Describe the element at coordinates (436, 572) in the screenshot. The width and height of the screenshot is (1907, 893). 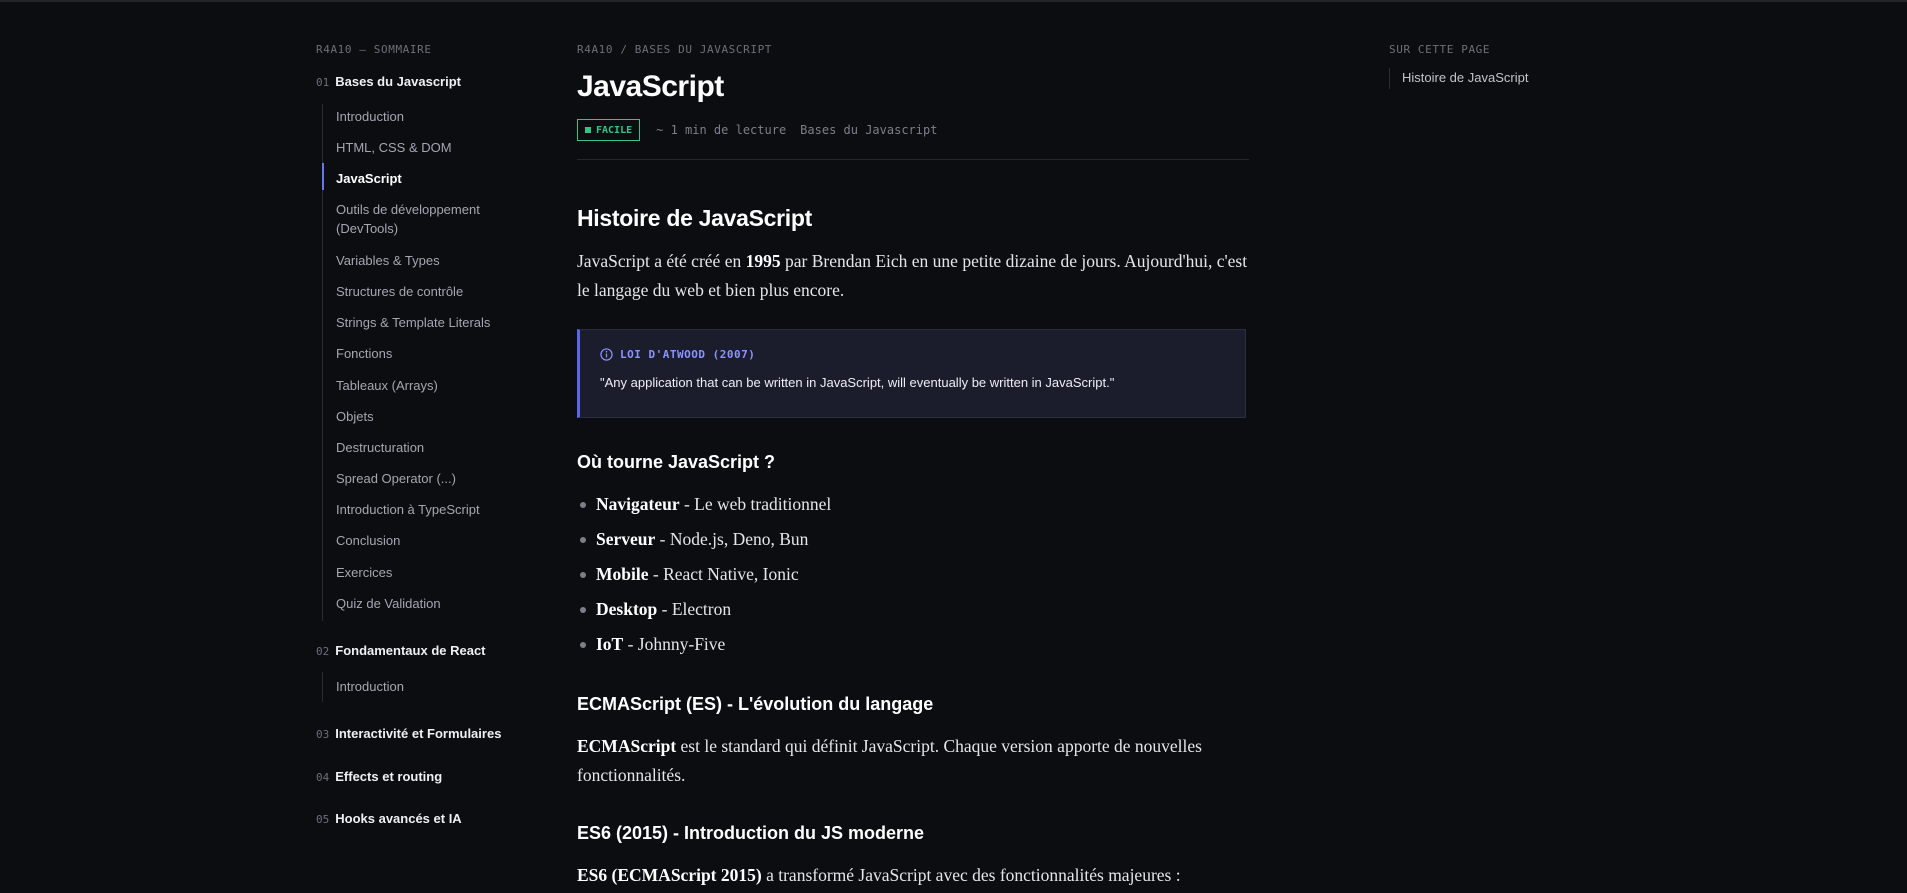
I see `sidebar-item-exercises: Exercices` at that location.